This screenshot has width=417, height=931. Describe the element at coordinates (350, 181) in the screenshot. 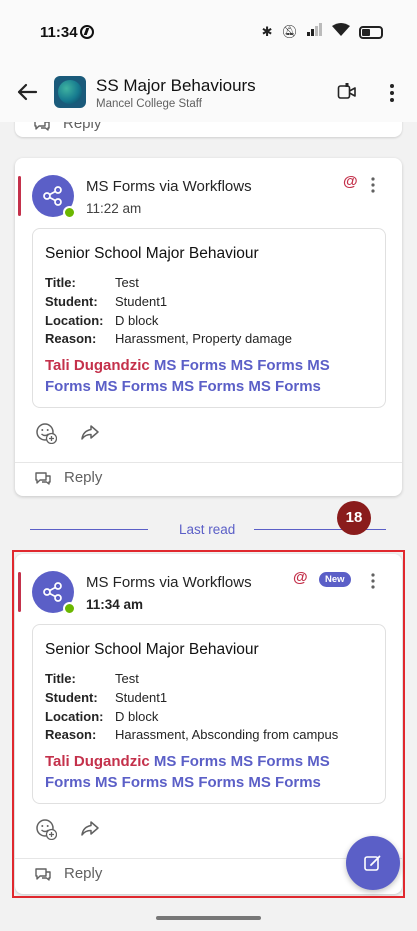

I see `at-mention-icon: @` at that location.